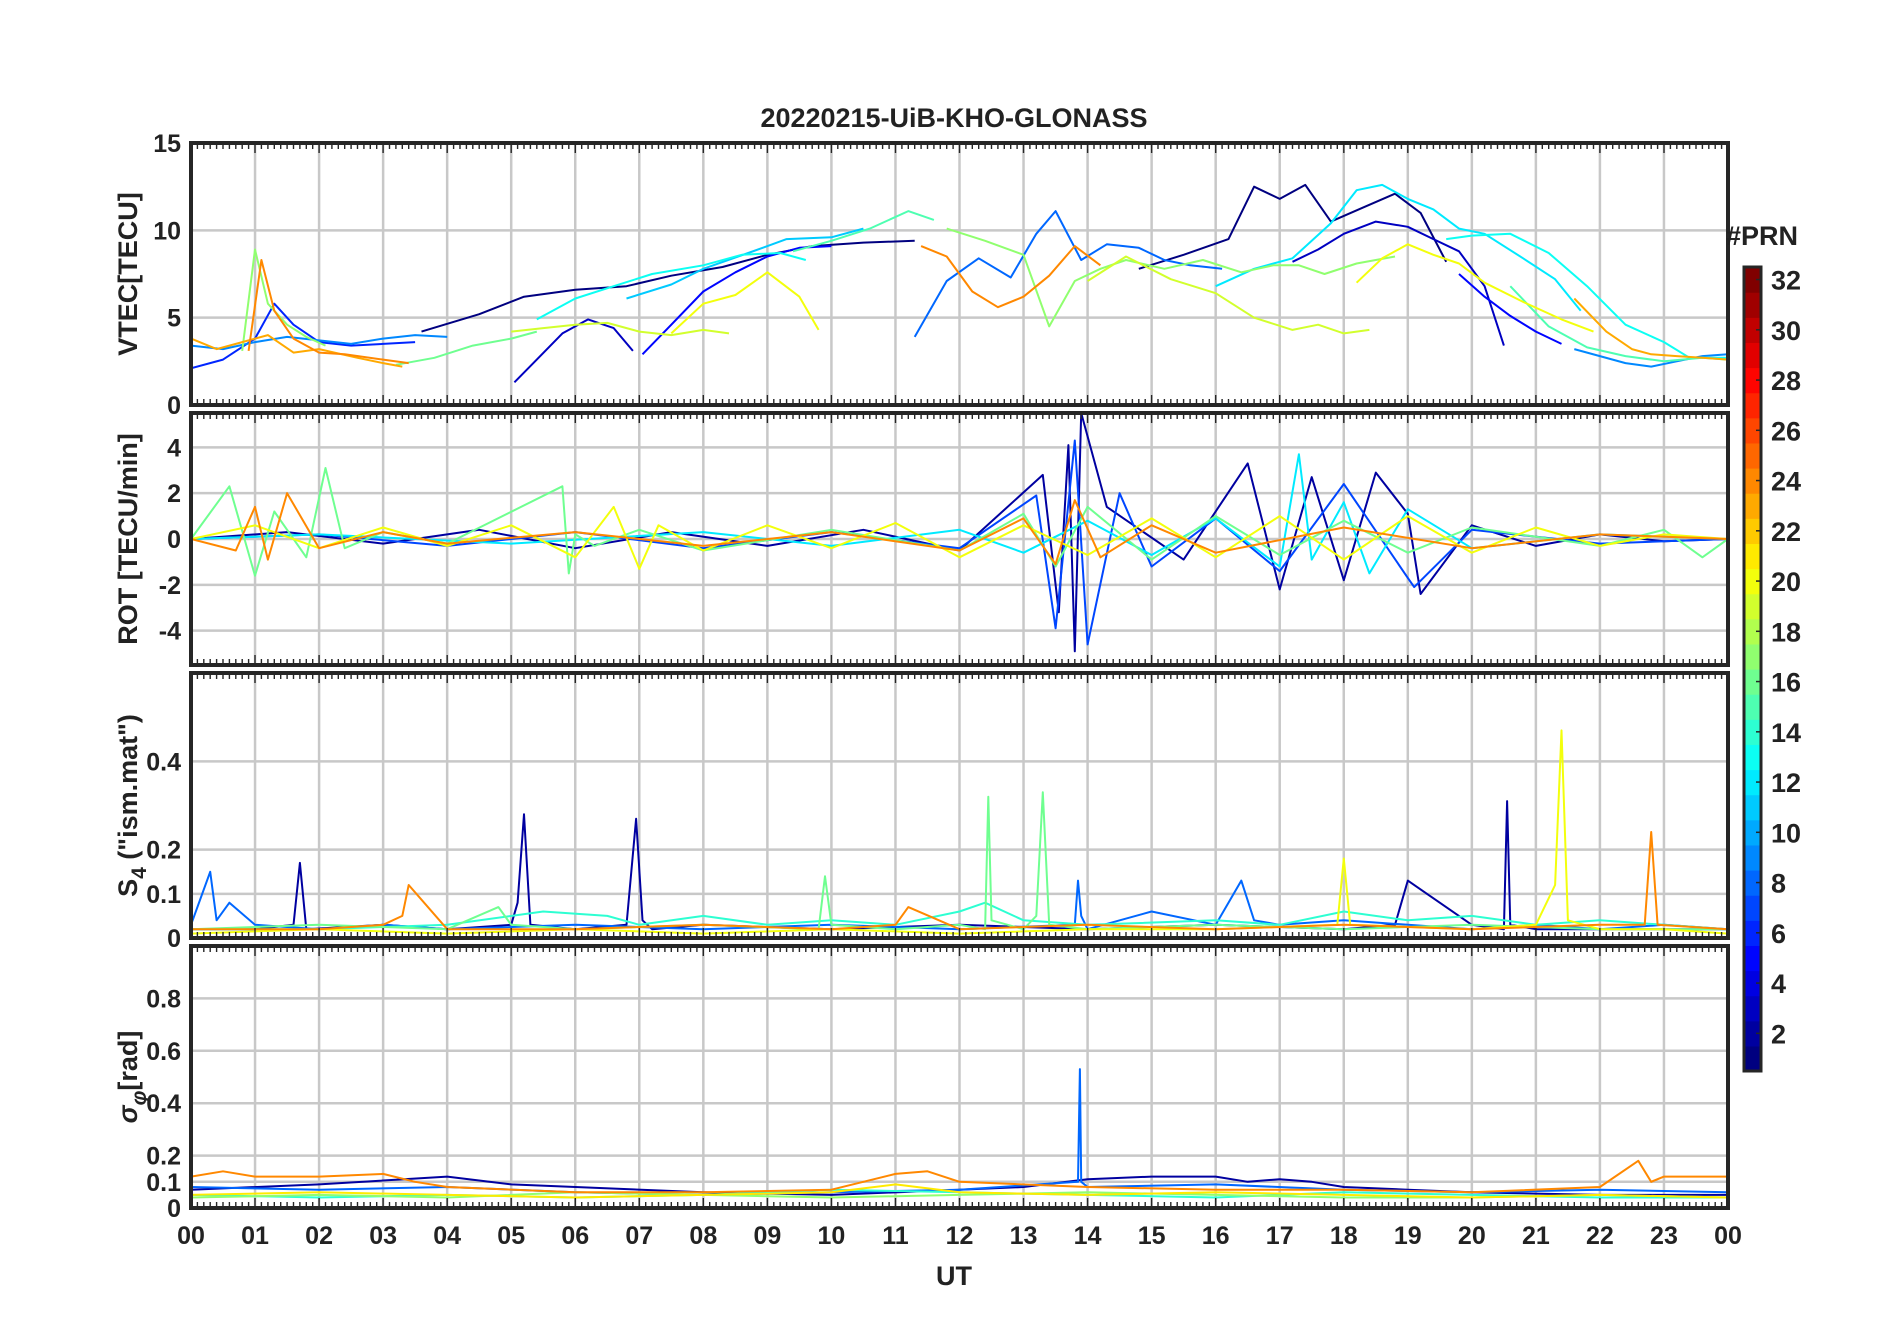 The width and height of the screenshot is (1902, 1330). What do you see at coordinates (167, 231) in the screenshot?
I see `y-tick-label: 10` at bounding box center [167, 231].